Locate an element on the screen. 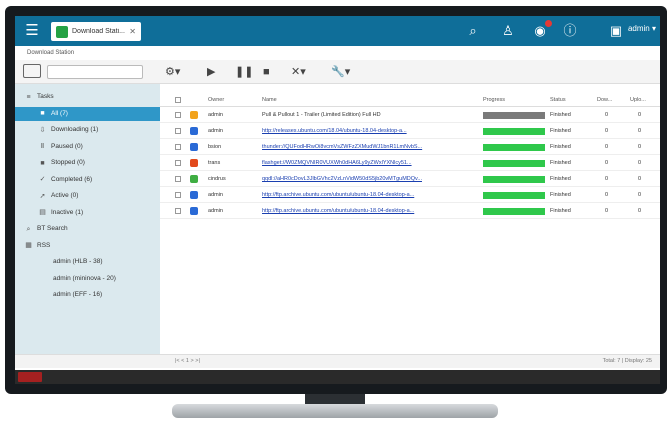  sidebar-item-label: Stopped (0) is located at coordinates (68, 162).